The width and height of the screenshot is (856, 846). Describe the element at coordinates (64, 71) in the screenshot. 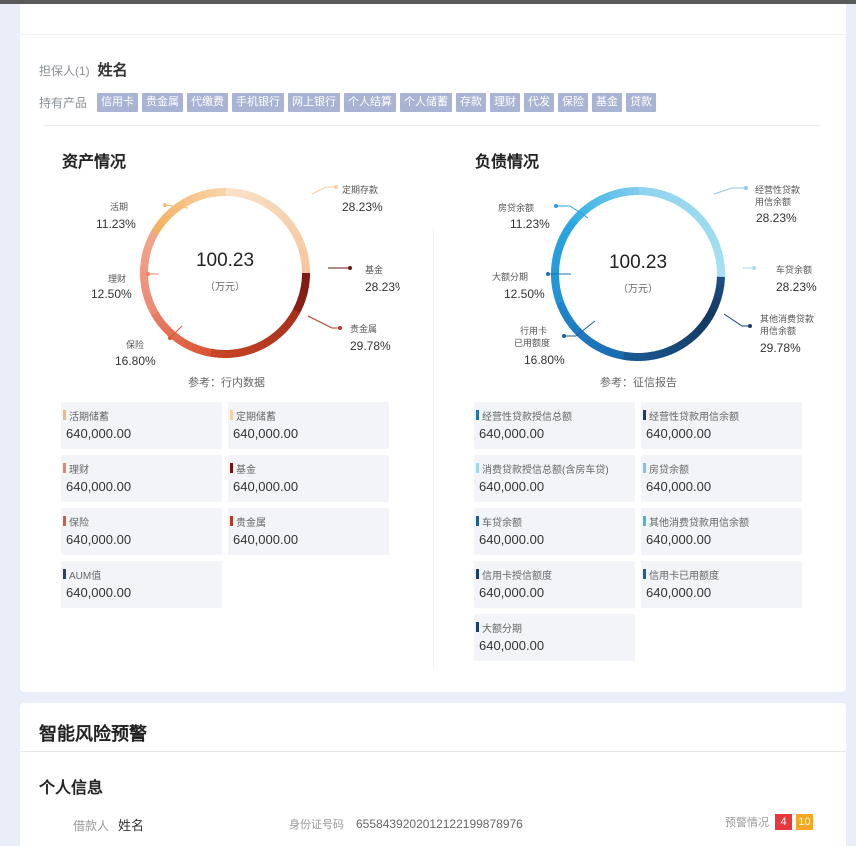

I see `guarantor-label: 担保人(1)` at that location.